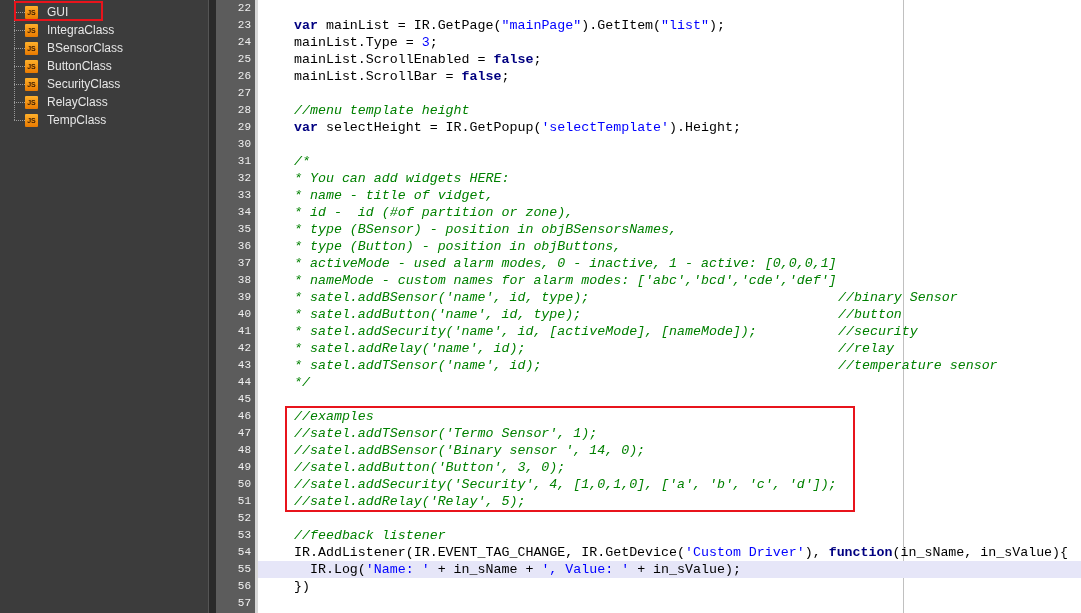  Describe the element at coordinates (244, 314) in the screenshot. I see `line-number: 40` at that location.